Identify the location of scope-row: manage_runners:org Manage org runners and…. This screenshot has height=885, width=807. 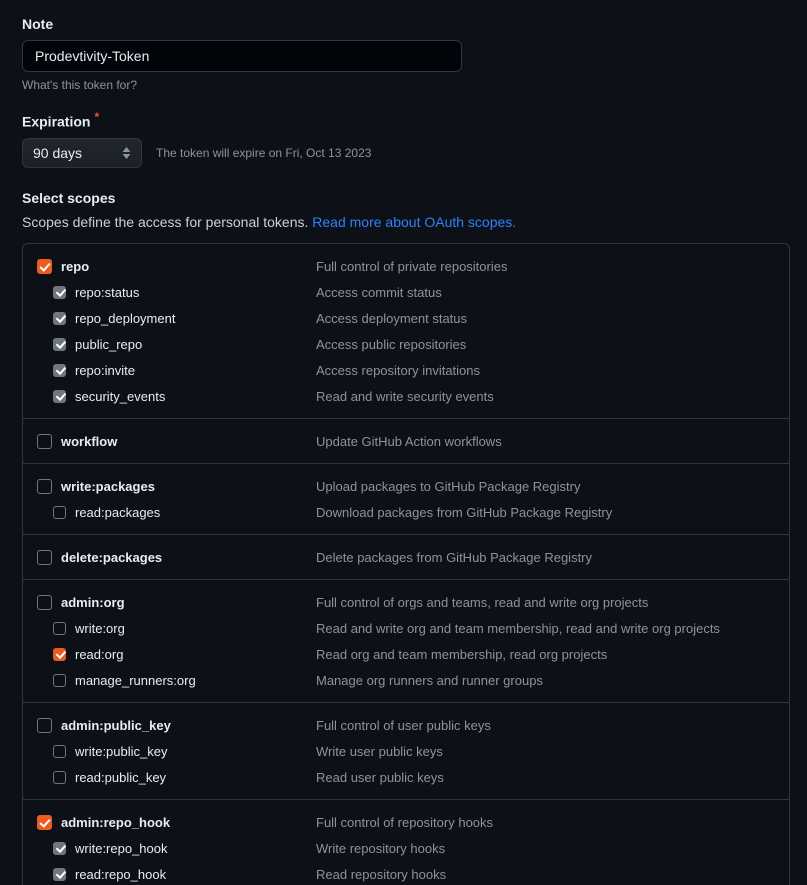
(406, 680).